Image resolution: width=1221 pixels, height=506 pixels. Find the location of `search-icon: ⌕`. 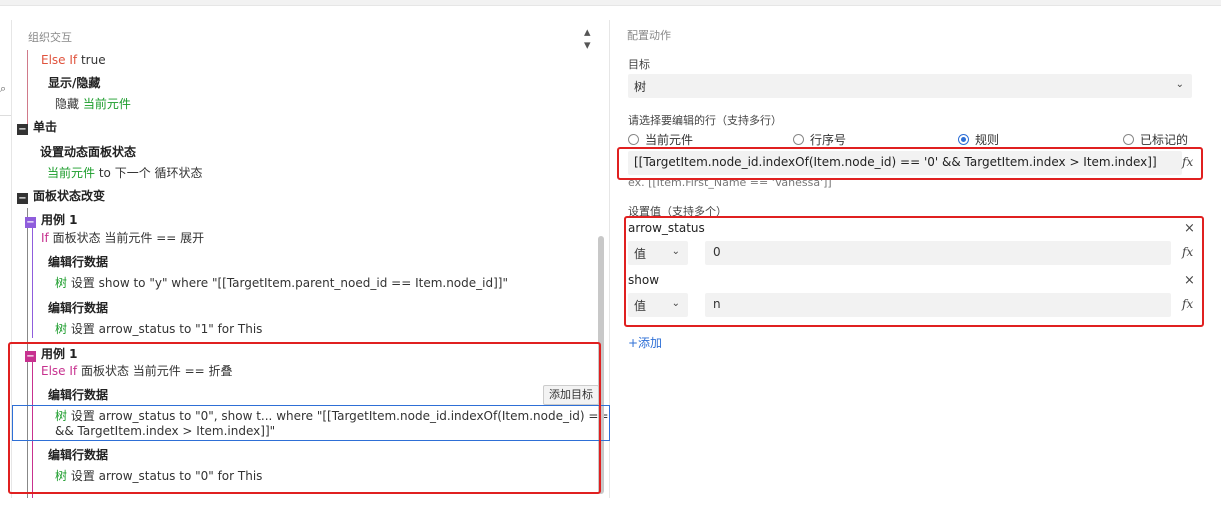

search-icon: ⌕ is located at coordinates (3, 89).